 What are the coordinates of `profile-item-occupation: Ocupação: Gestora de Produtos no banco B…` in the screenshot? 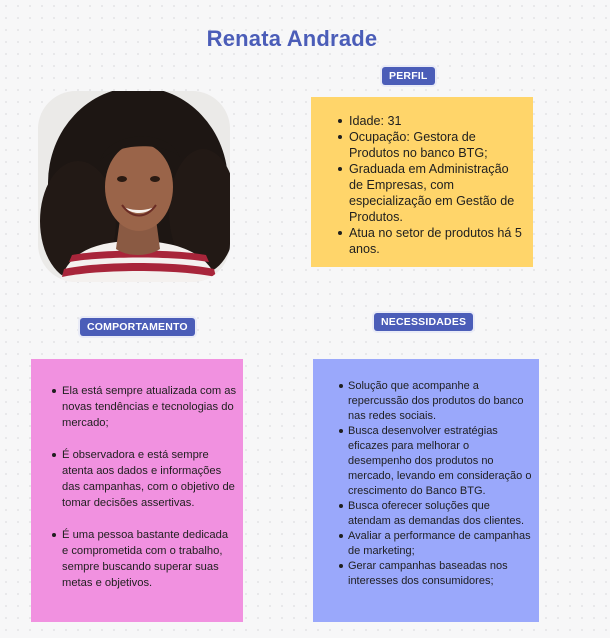 It's located at (431, 145).